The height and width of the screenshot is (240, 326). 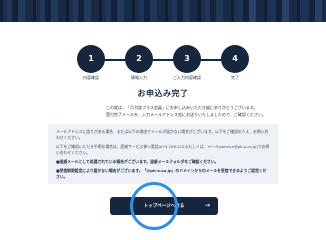 What do you see at coordinates (163, 93) in the screenshot?
I see `page-title: お申込み完了` at bounding box center [163, 93].